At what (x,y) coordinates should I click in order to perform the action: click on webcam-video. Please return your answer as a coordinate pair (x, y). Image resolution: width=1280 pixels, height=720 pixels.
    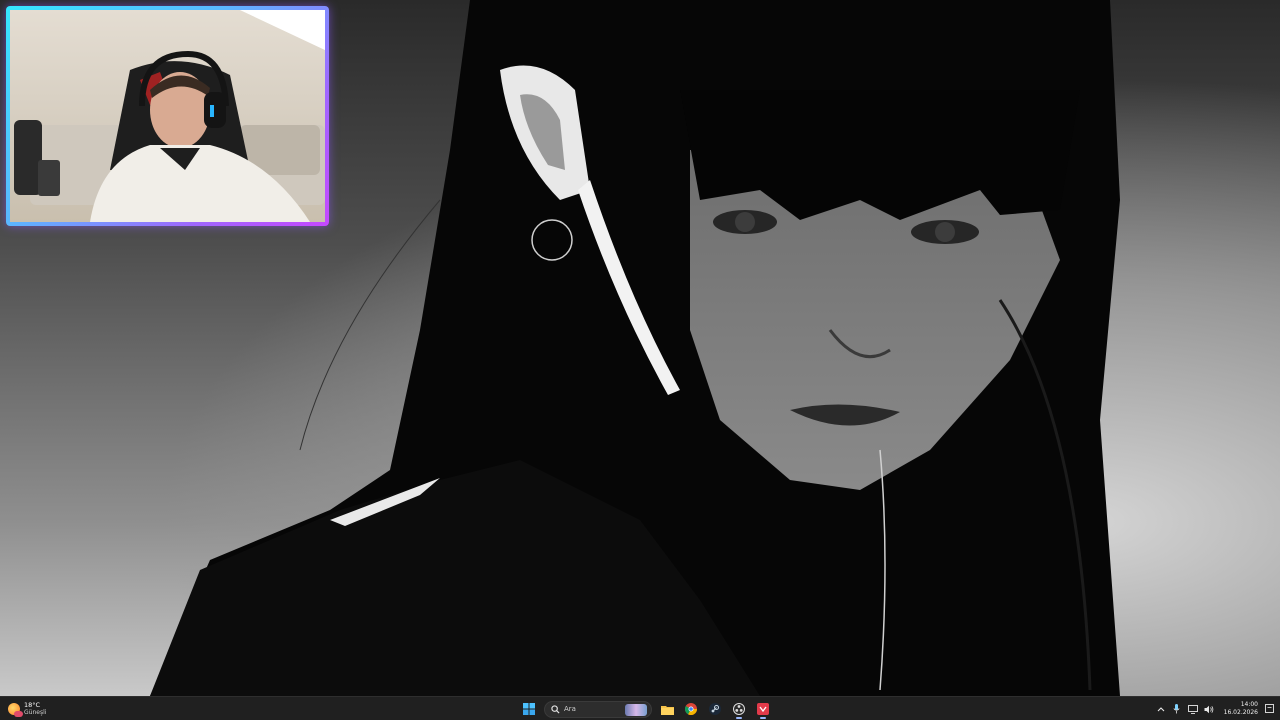
    Looking at the image, I should click on (167, 116).